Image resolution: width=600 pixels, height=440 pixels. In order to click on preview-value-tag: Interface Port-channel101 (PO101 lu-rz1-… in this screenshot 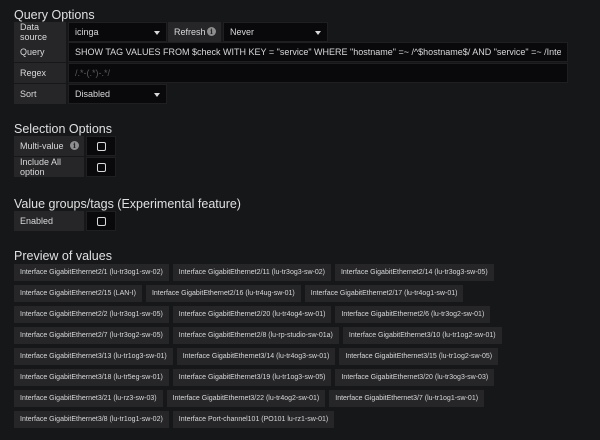, I will do `click(253, 419)`.